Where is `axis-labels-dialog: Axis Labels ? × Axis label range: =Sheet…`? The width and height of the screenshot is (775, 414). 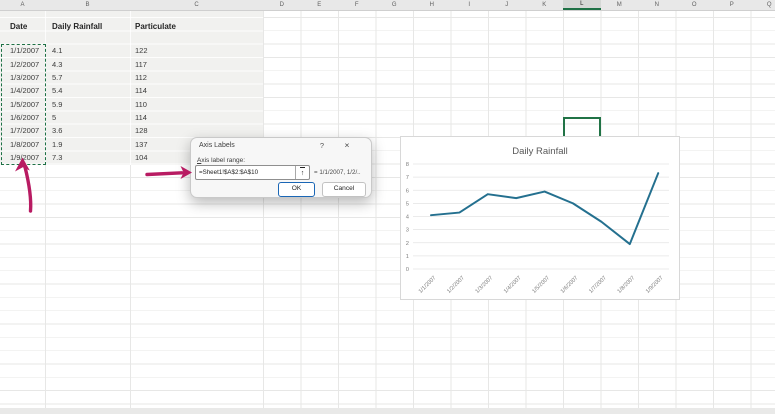
axis-labels-dialog: Axis Labels ? × Axis label range: =Sheet… is located at coordinates (281, 167).